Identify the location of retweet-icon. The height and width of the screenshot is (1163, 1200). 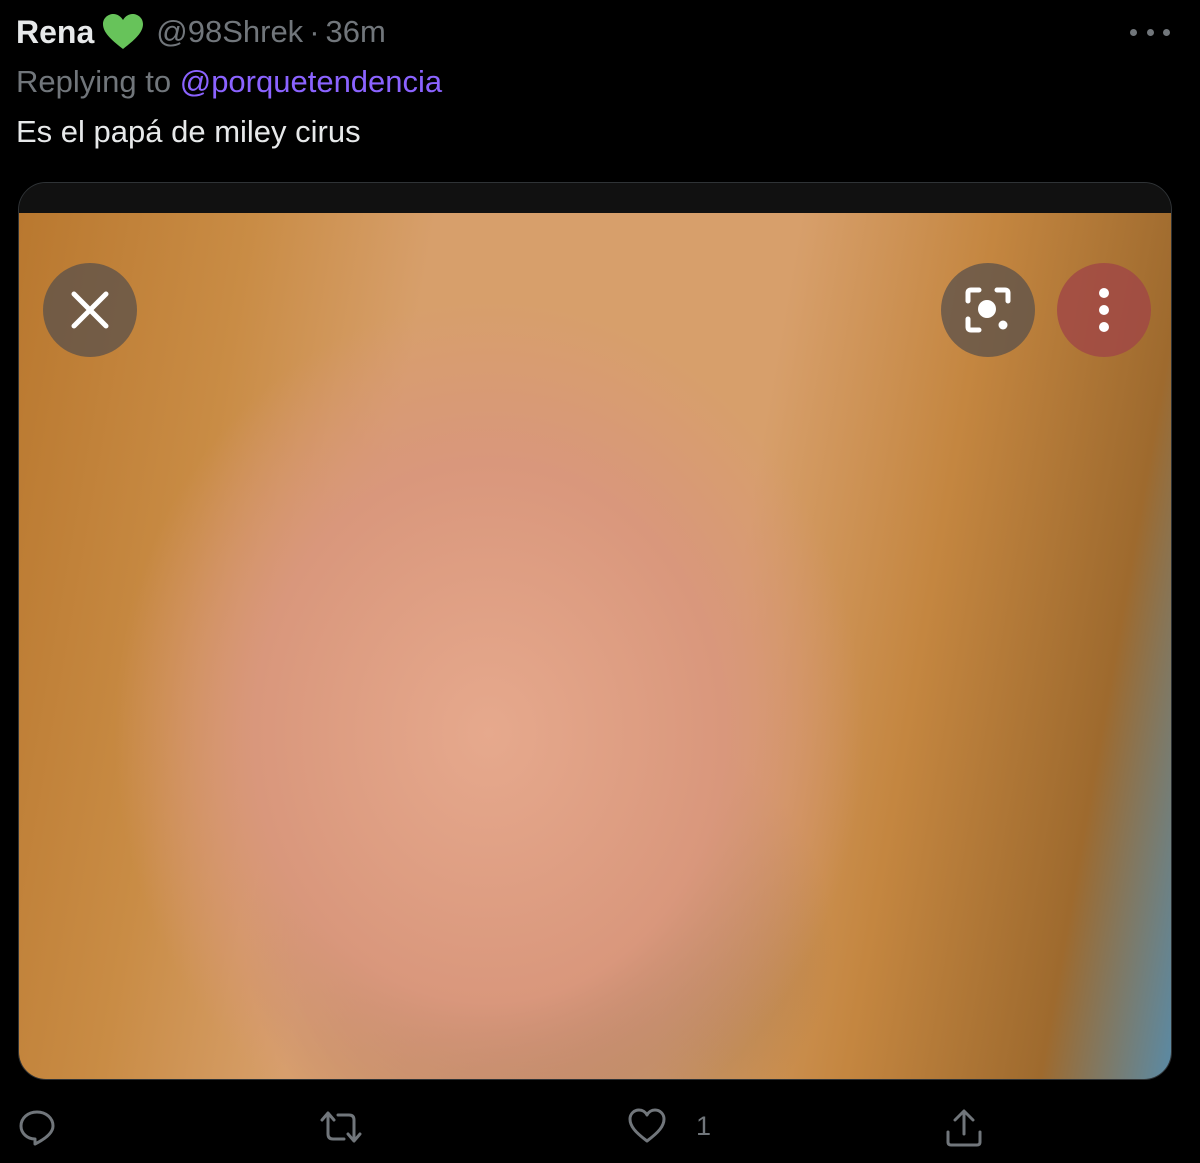
(341, 1127).